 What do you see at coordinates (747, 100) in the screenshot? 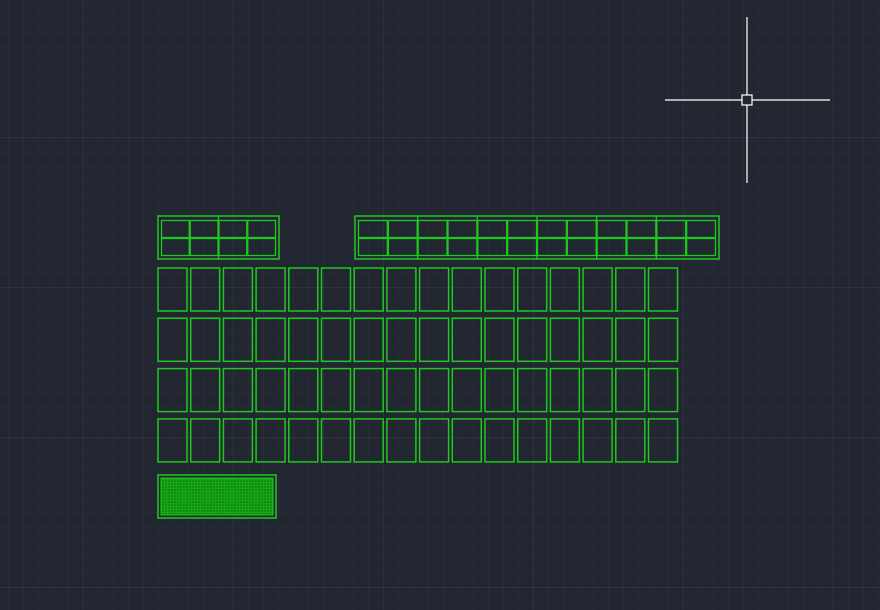
I see `pickbox` at bounding box center [747, 100].